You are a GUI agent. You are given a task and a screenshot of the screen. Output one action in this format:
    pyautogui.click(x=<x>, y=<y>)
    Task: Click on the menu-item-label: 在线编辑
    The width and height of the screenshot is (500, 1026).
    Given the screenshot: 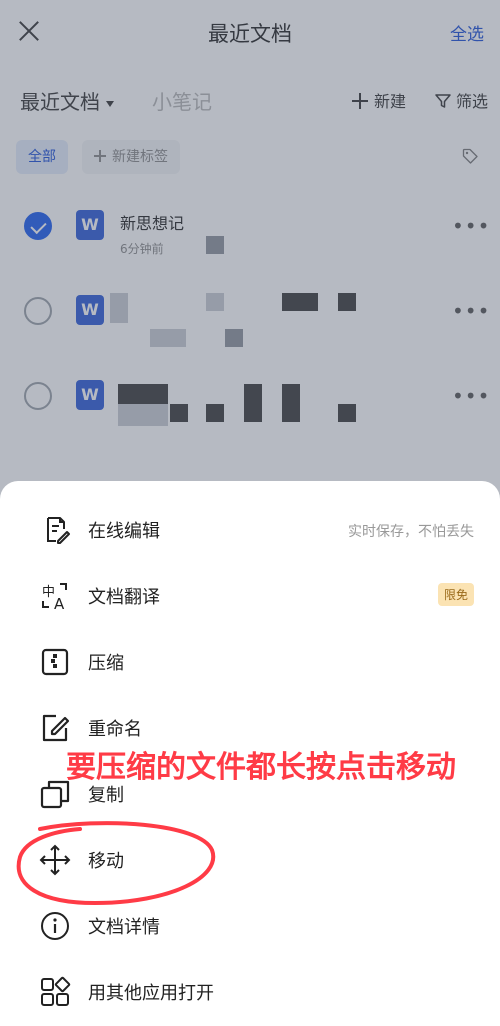 What is the action you would take?
    pyautogui.click(x=124, y=531)
    